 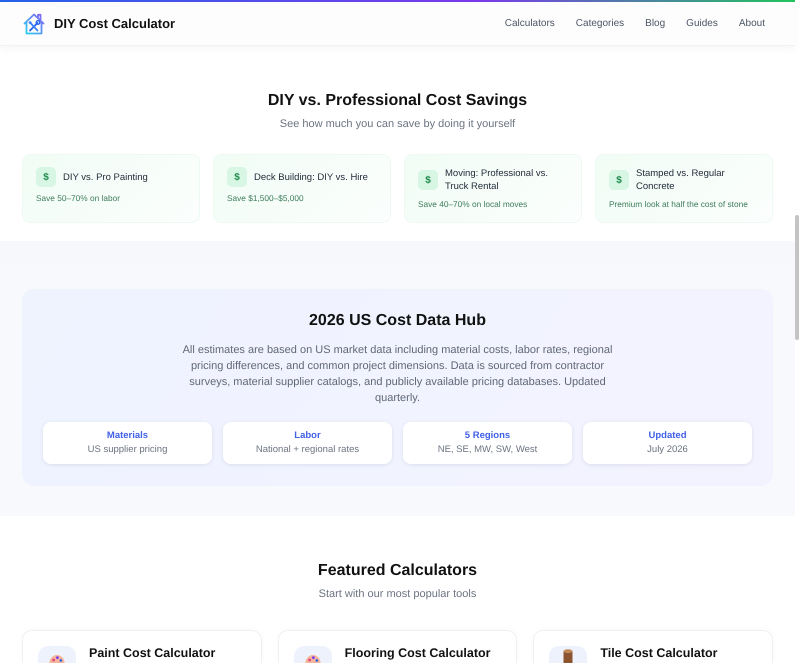 What do you see at coordinates (679, 204) in the screenshot?
I see `savings-note: Premium look at half the cost of stone` at bounding box center [679, 204].